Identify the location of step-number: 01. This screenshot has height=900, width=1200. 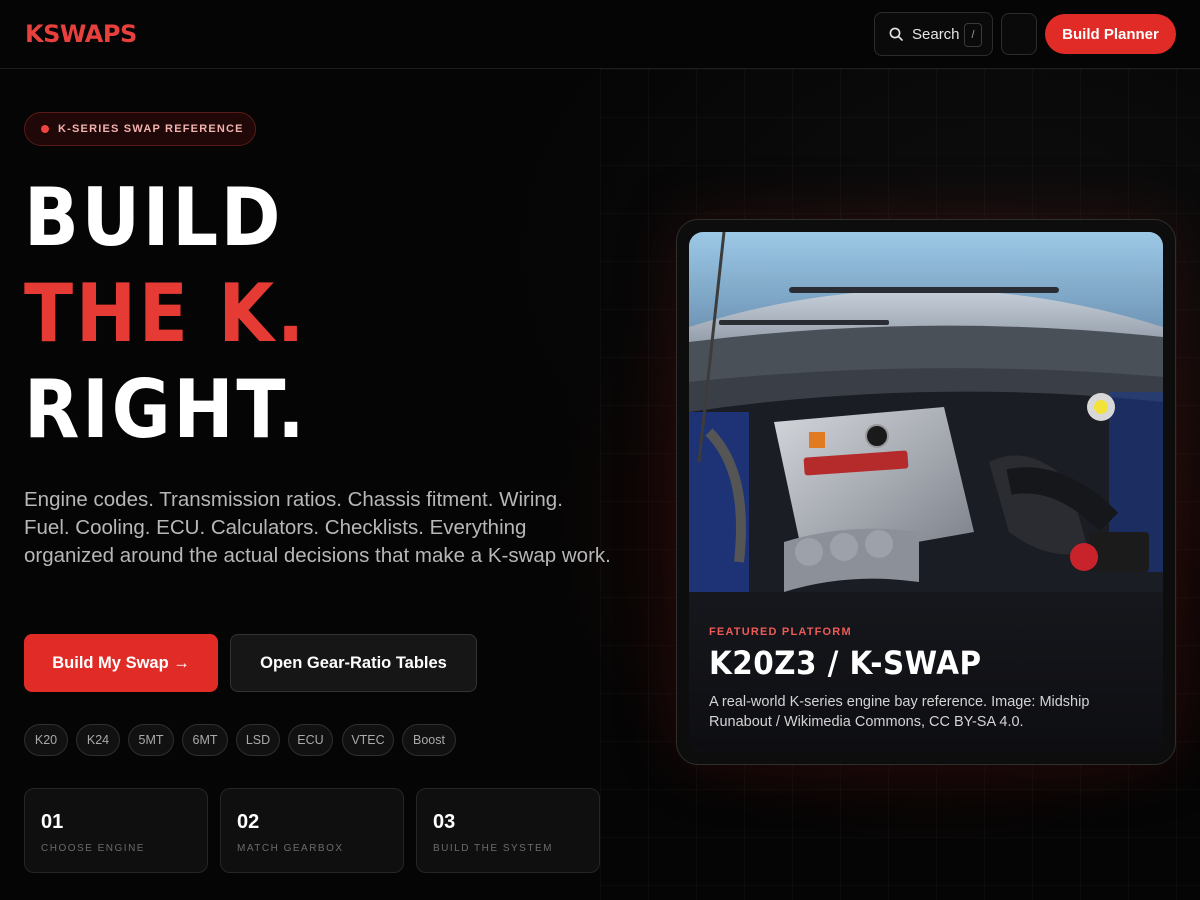
(52, 822).